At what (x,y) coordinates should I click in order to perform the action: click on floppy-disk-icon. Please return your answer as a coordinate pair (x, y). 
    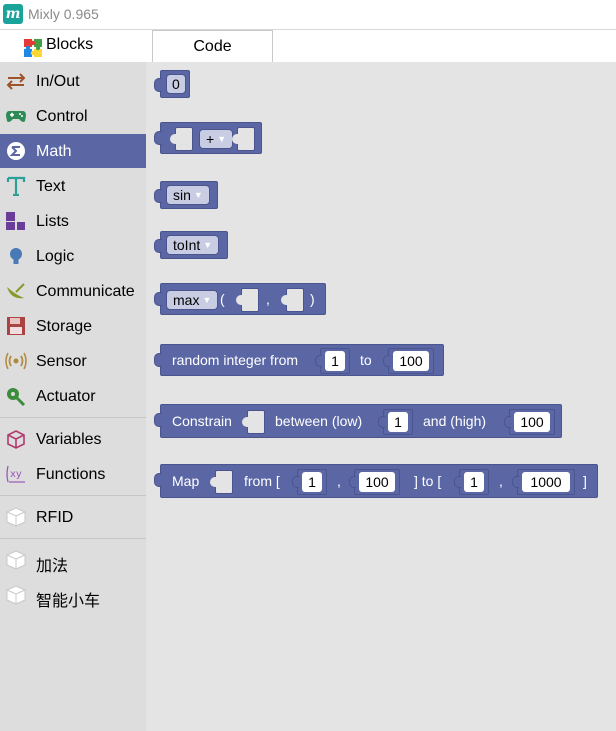
    Looking at the image, I should click on (16, 326).